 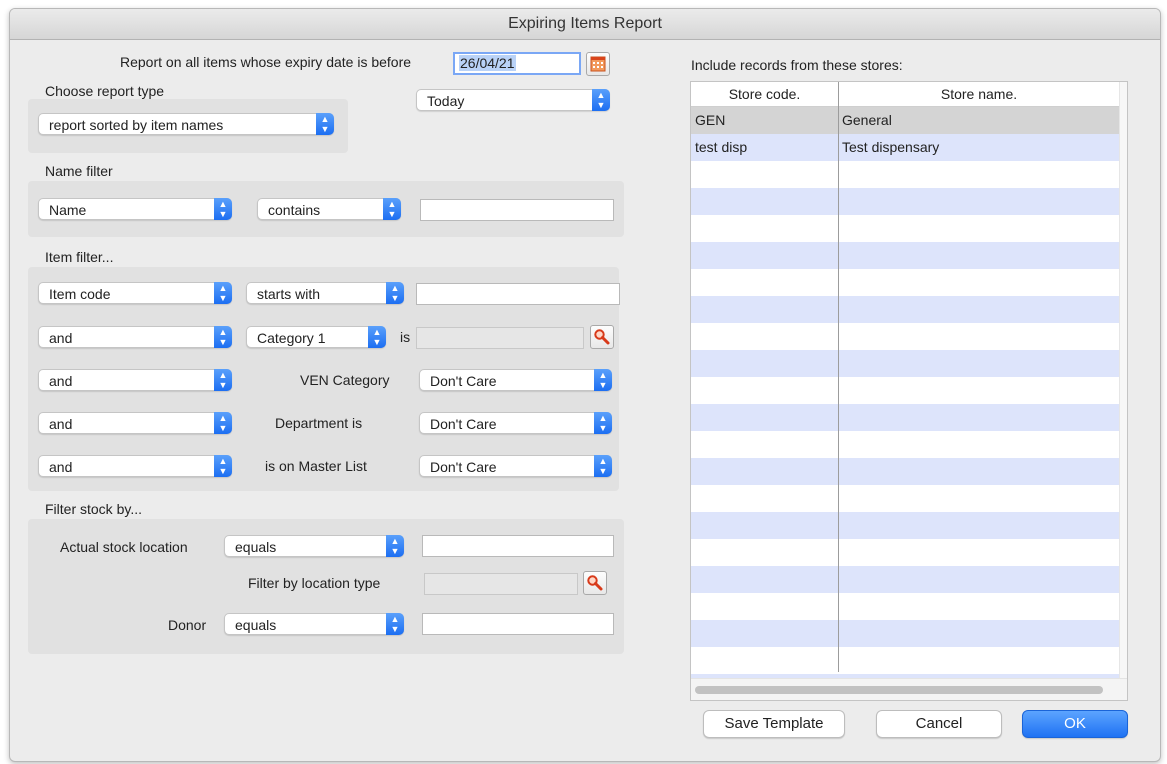 What do you see at coordinates (256, 625) in the screenshot?
I see `donor-operator-value: equals` at bounding box center [256, 625].